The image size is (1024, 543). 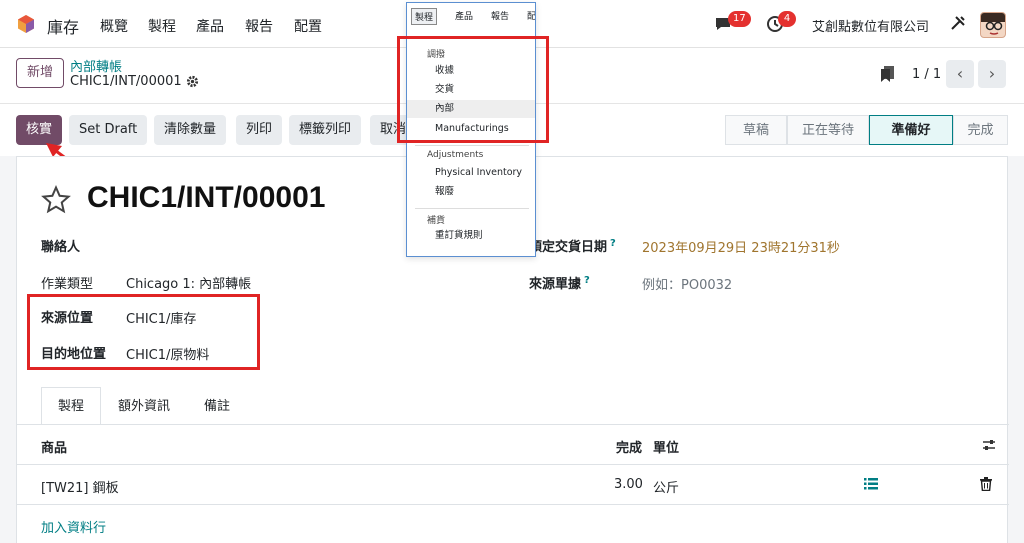 What do you see at coordinates (67, 284) in the screenshot?
I see `operation-type-label: 作業類型` at bounding box center [67, 284].